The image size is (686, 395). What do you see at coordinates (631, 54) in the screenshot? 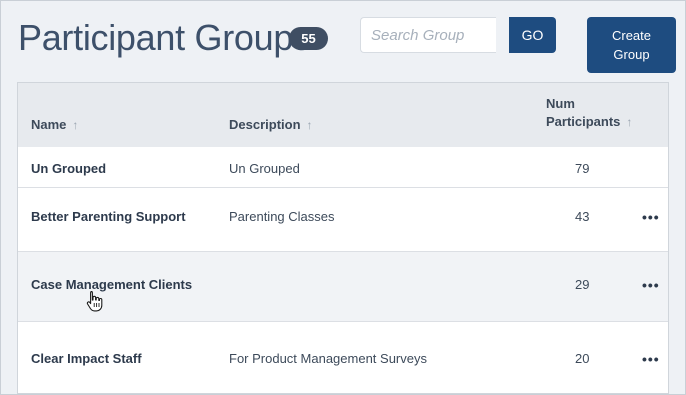
I see `create-group-label-line2: Group` at bounding box center [631, 54].